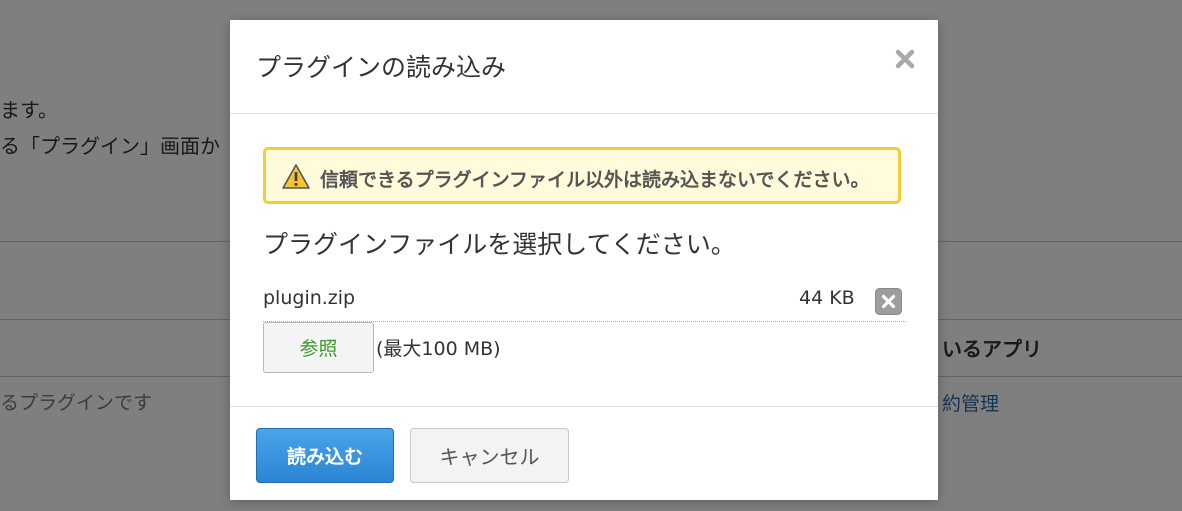  I want to click on import-button: 読み込む, so click(325, 455).